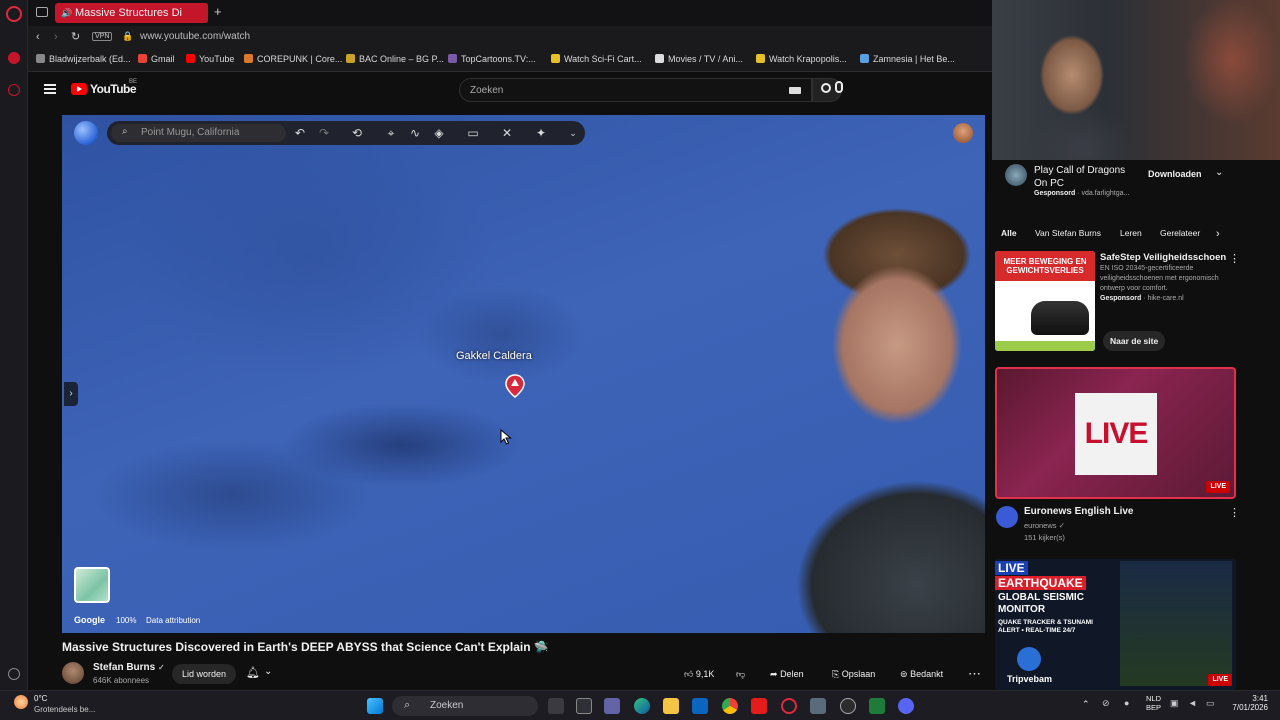  What do you see at coordinates (195, 36) in the screenshot?
I see `url-field: www.youtube.com/watch` at bounding box center [195, 36].